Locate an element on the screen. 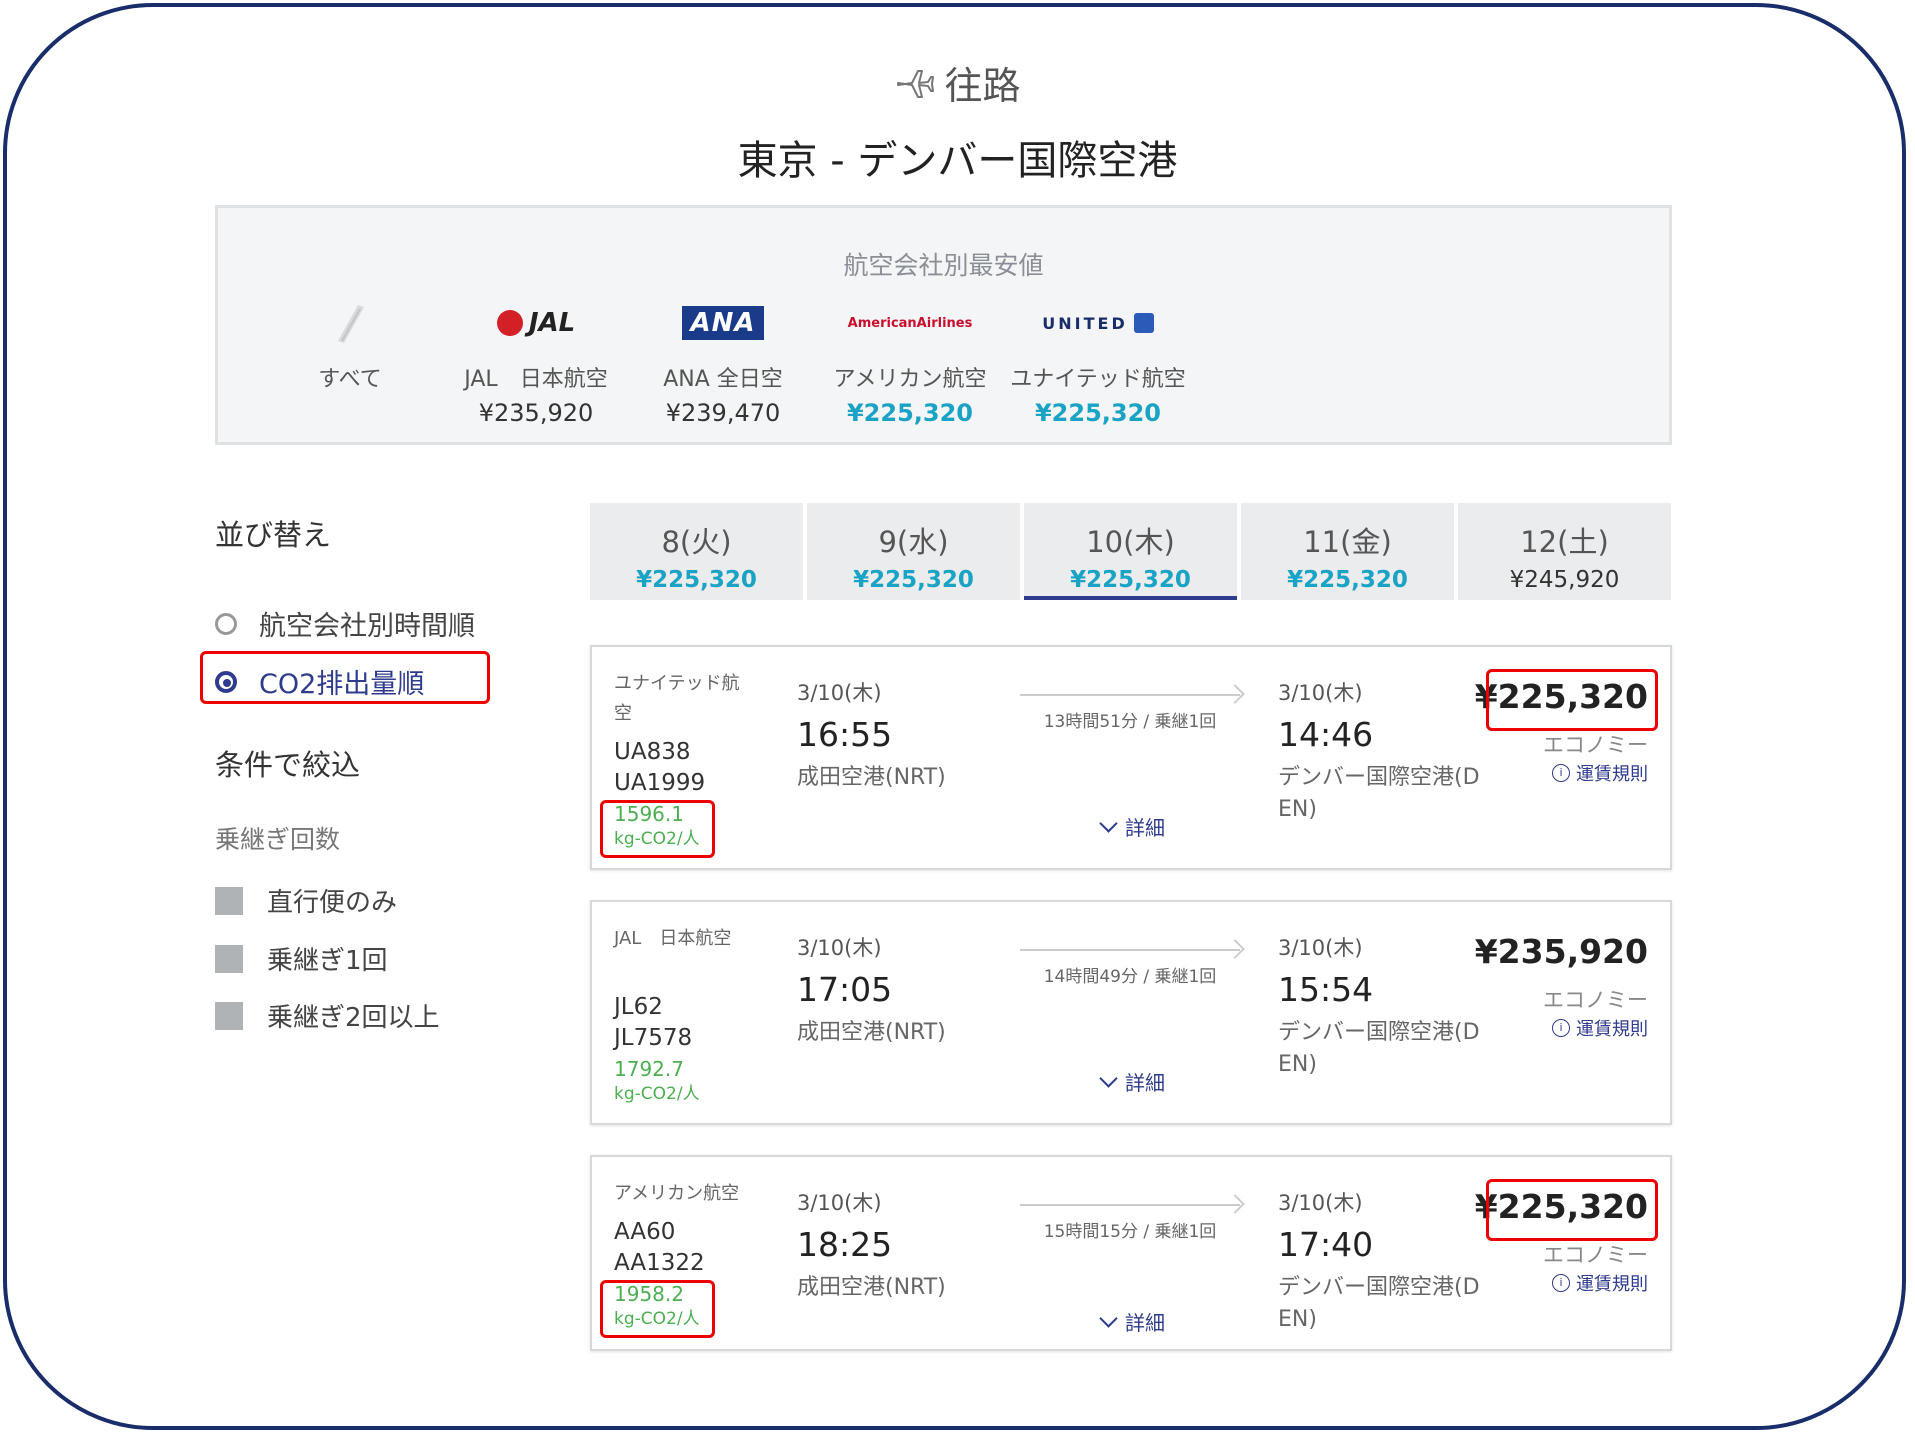  airline-name: ANA 全日空 is located at coordinates (723, 379).